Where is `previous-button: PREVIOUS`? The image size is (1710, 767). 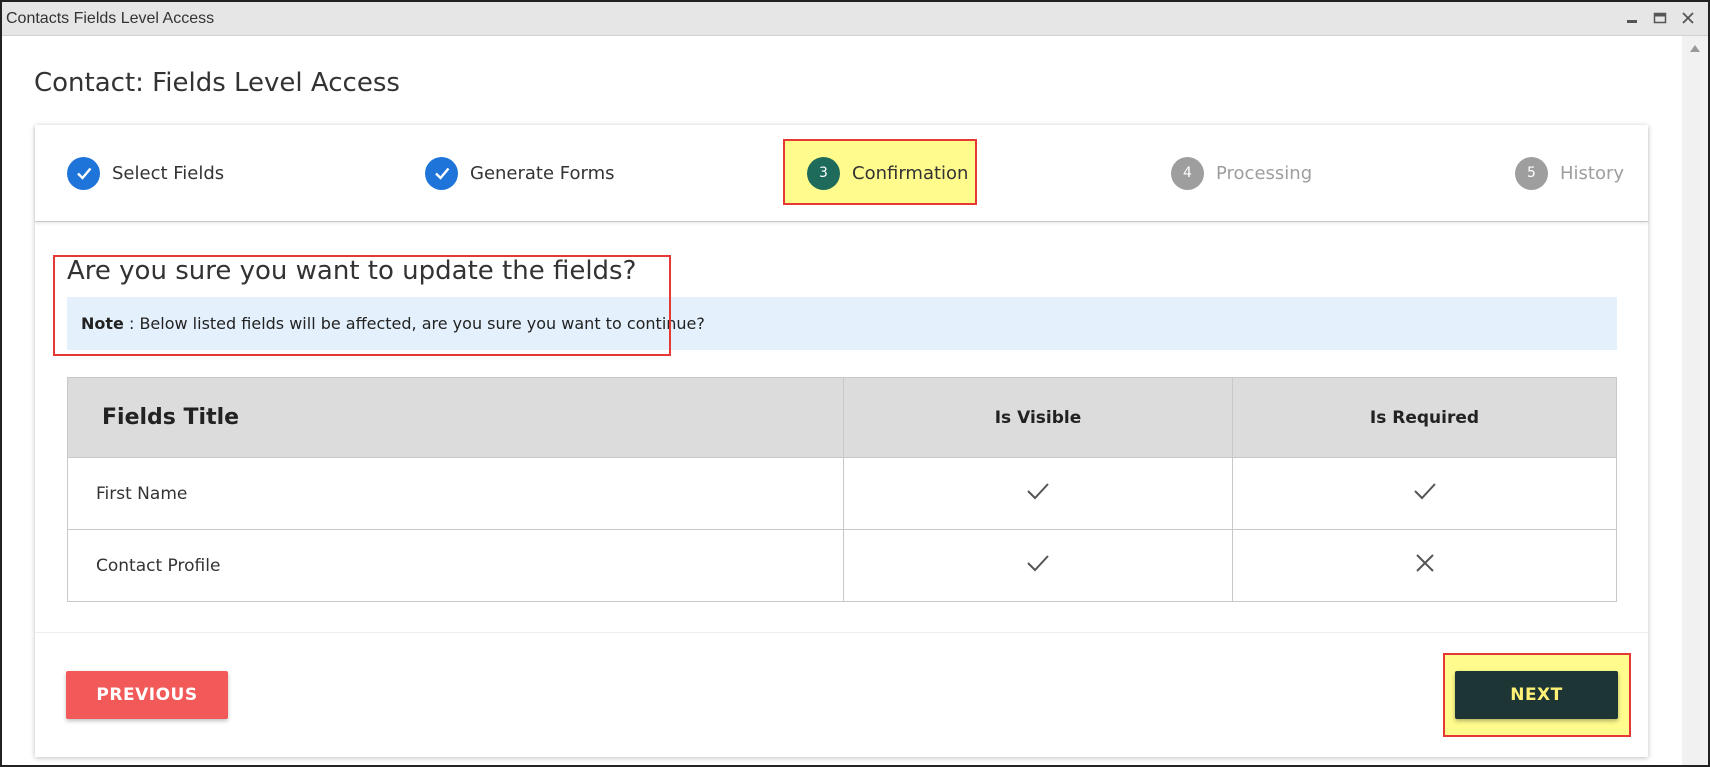
previous-button: PREVIOUS is located at coordinates (147, 695).